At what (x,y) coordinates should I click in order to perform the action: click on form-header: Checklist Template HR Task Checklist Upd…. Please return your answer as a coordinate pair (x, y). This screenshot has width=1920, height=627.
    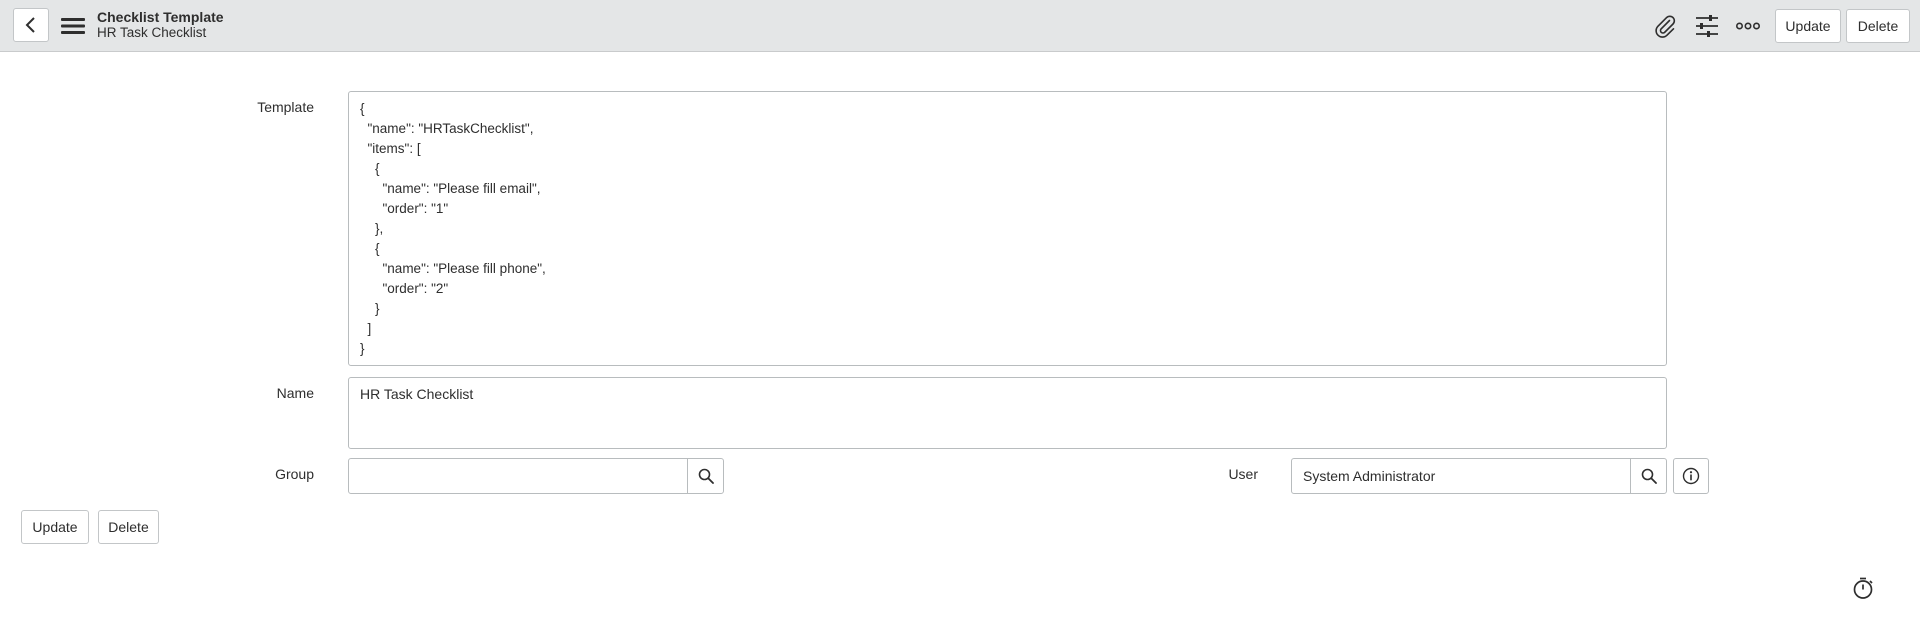
    Looking at the image, I should click on (960, 26).